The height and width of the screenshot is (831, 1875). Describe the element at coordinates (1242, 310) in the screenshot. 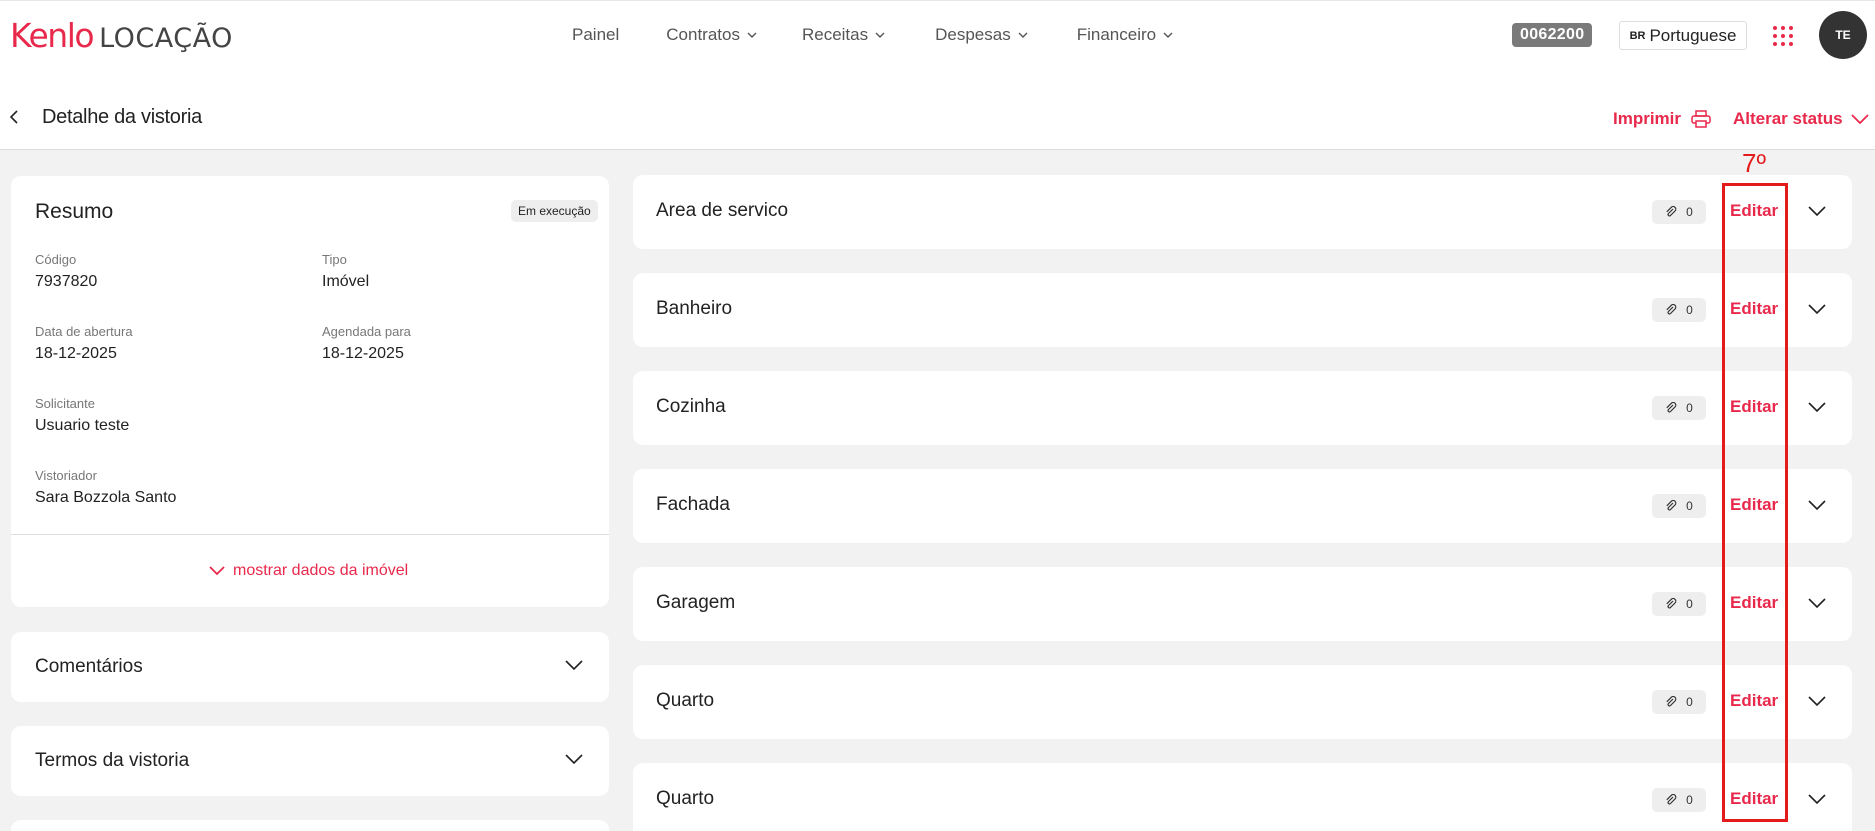

I see `room-card: Banheiro 0 Editar` at that location.